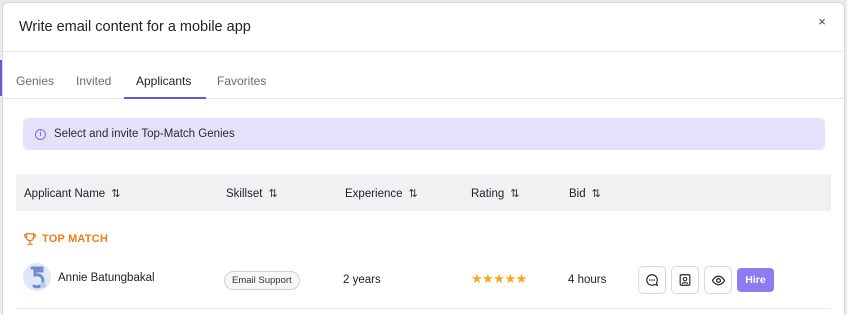  What do you see at coordinates (495, 193) in the screenshot?
I see `column-header-rating: Rating ⇅` at bounding box center [495, 193].